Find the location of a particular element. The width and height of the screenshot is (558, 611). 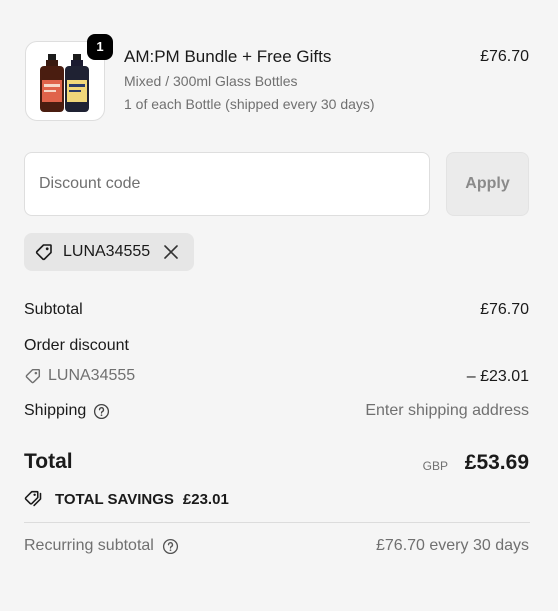

subtotal-label: Subtotal is located at coordinates (53, 309).